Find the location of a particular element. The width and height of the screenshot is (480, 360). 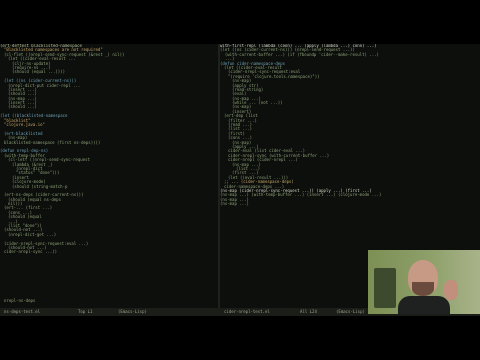

code-line: cider-nrepl-sync ...)) is located at coordinates (109, 251).